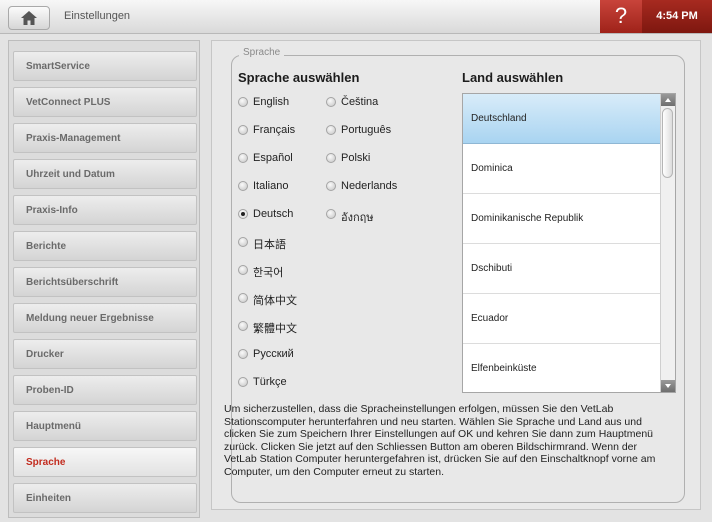  Describe the element at coordinates (299, 77) in the screenshot. I see `language-heading: Sprache auswählen` at that location.